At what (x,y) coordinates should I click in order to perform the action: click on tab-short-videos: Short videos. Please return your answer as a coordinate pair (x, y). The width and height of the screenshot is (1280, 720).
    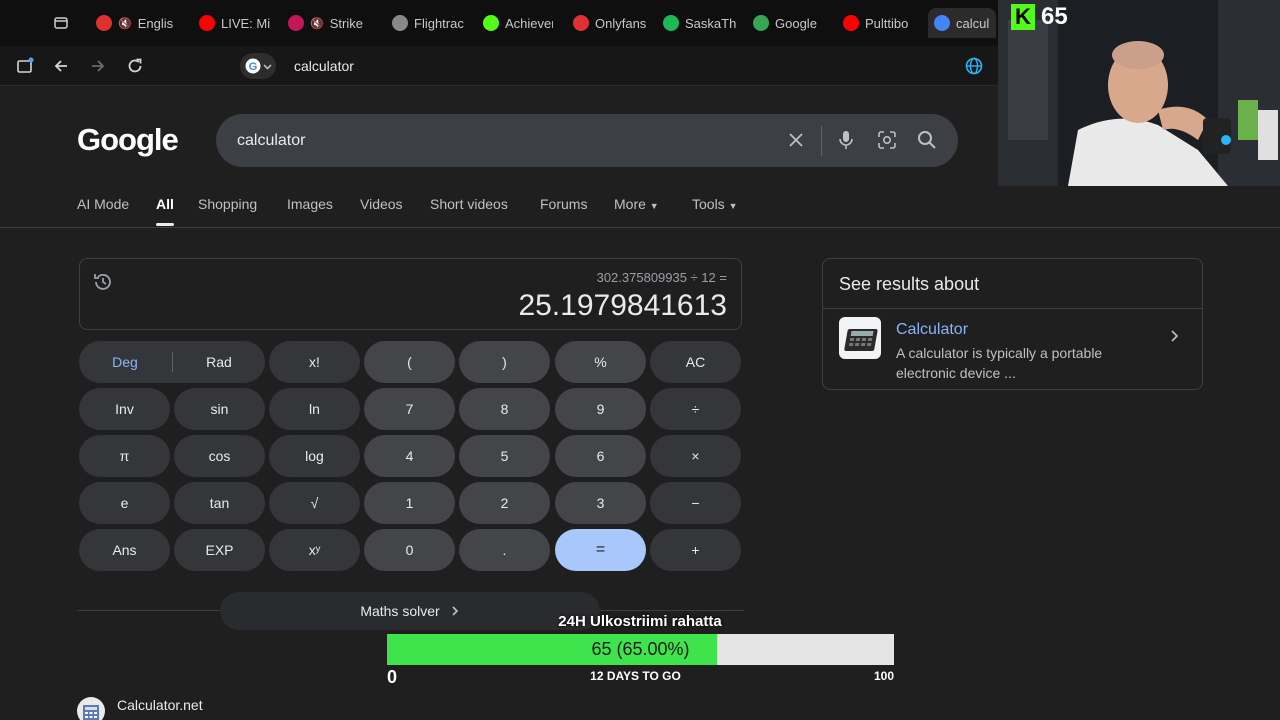
    Looking at the image, I should click on (469, 204).